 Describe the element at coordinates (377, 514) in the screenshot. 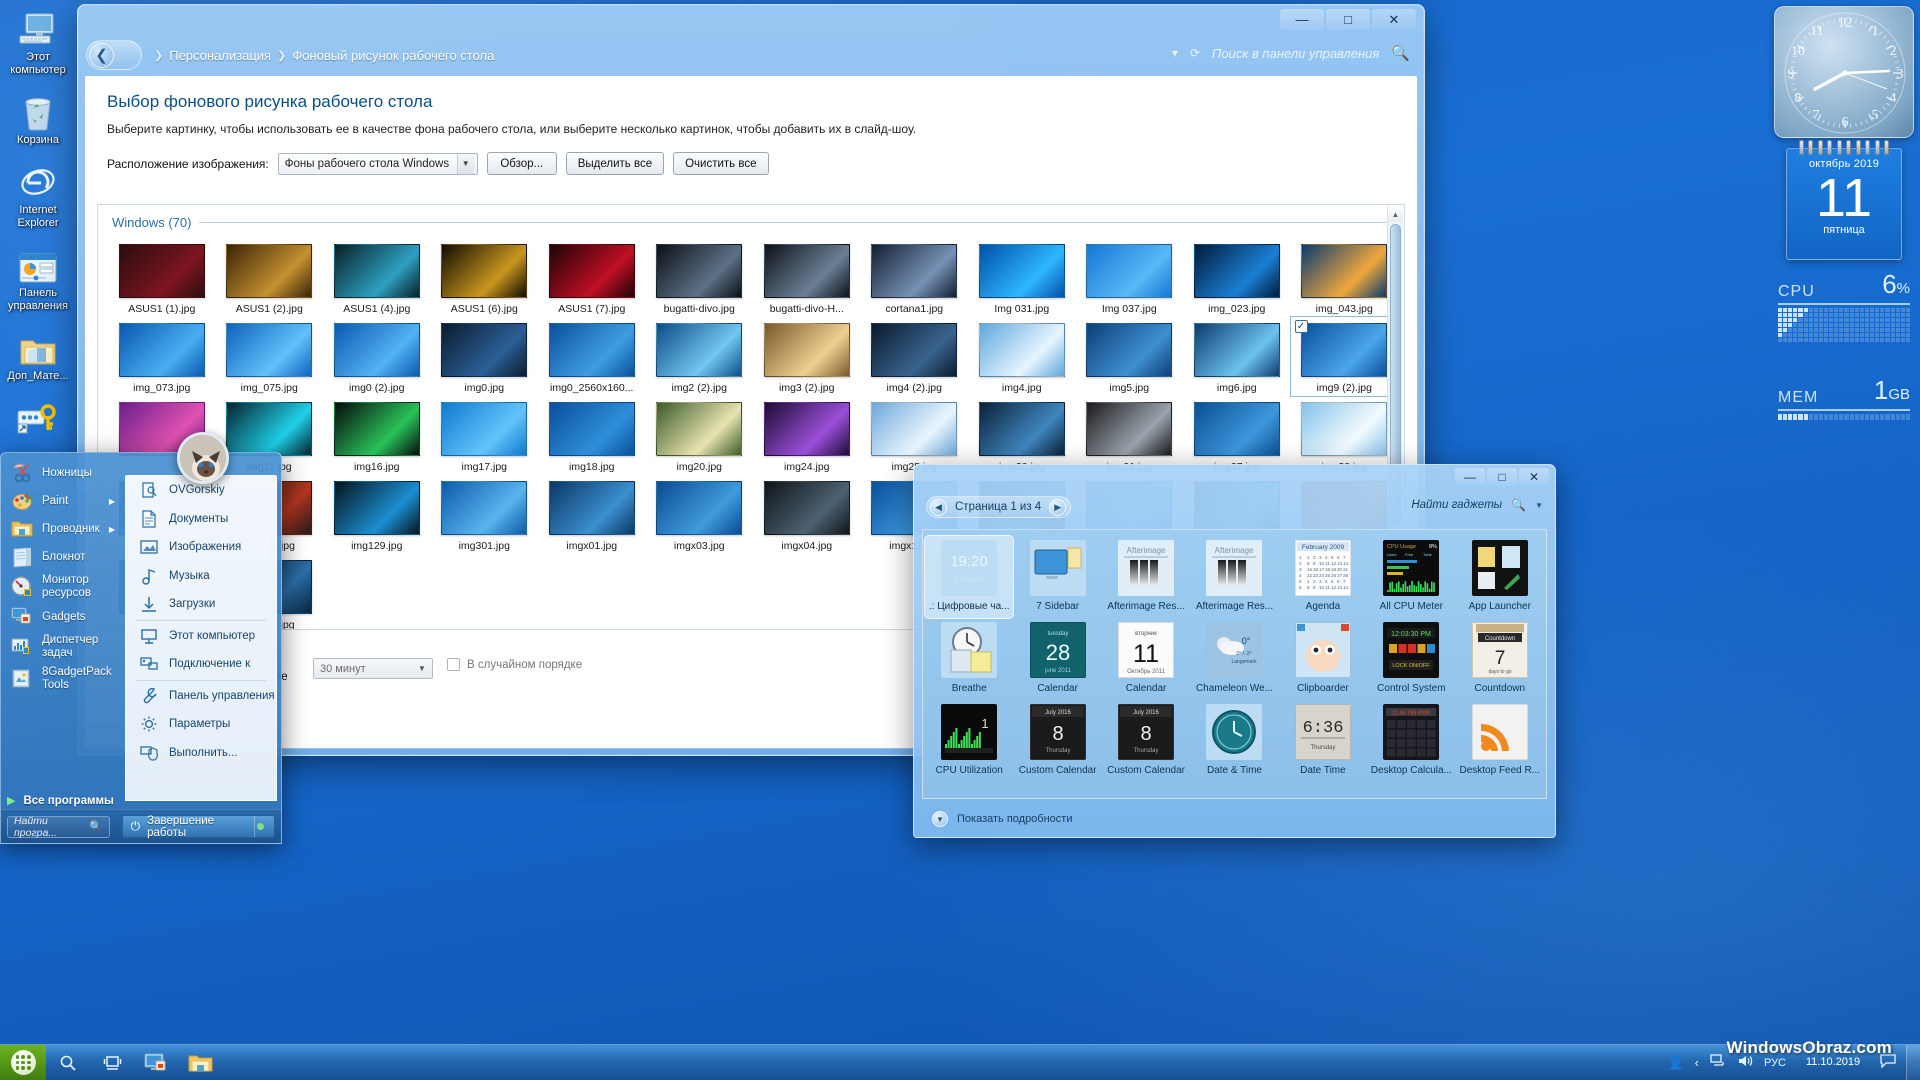

I see `wallpaper-thumb: img129.jpg` at that location.